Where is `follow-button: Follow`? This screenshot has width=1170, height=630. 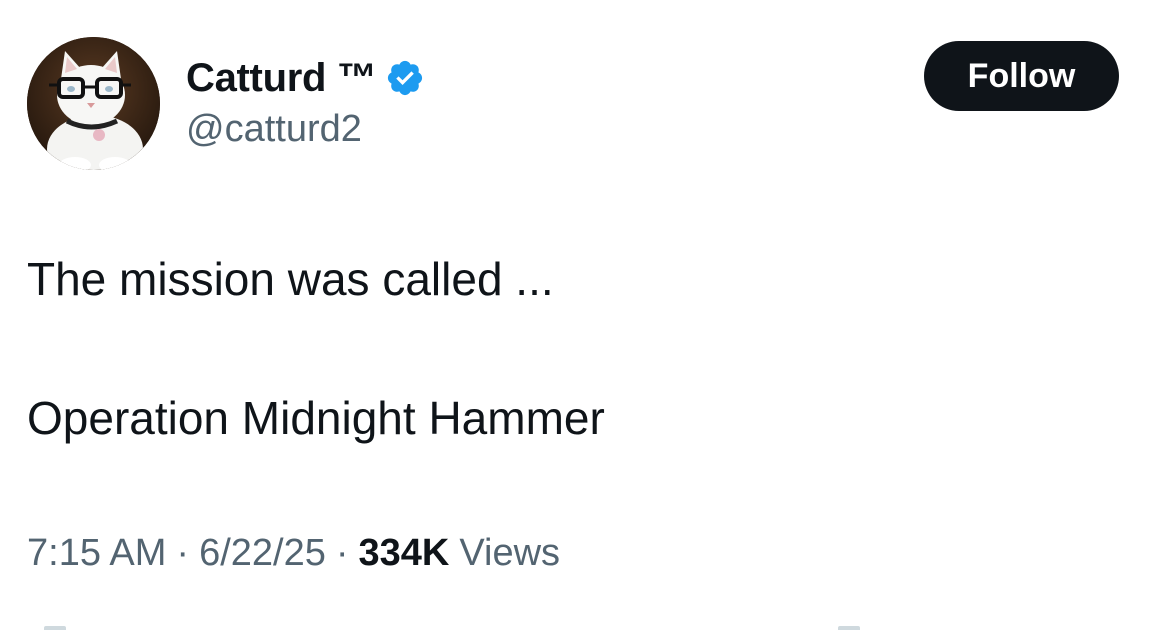 follow-button: Follow is located at coordinates (1021, 76).